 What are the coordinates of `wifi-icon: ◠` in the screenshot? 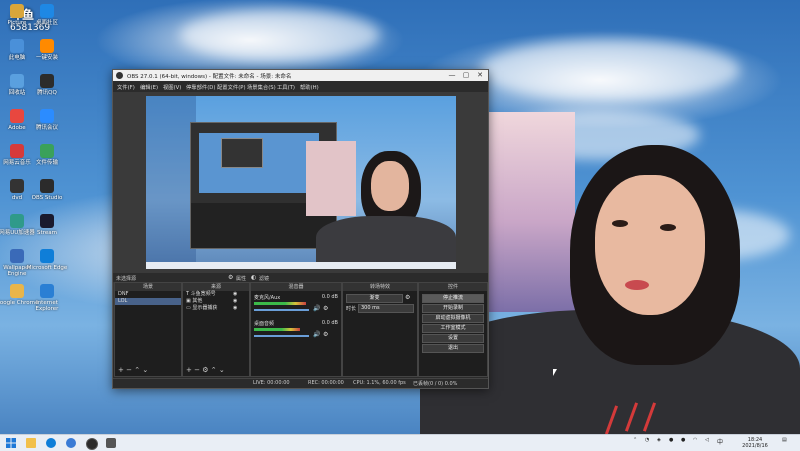 It's located at (695, 440).